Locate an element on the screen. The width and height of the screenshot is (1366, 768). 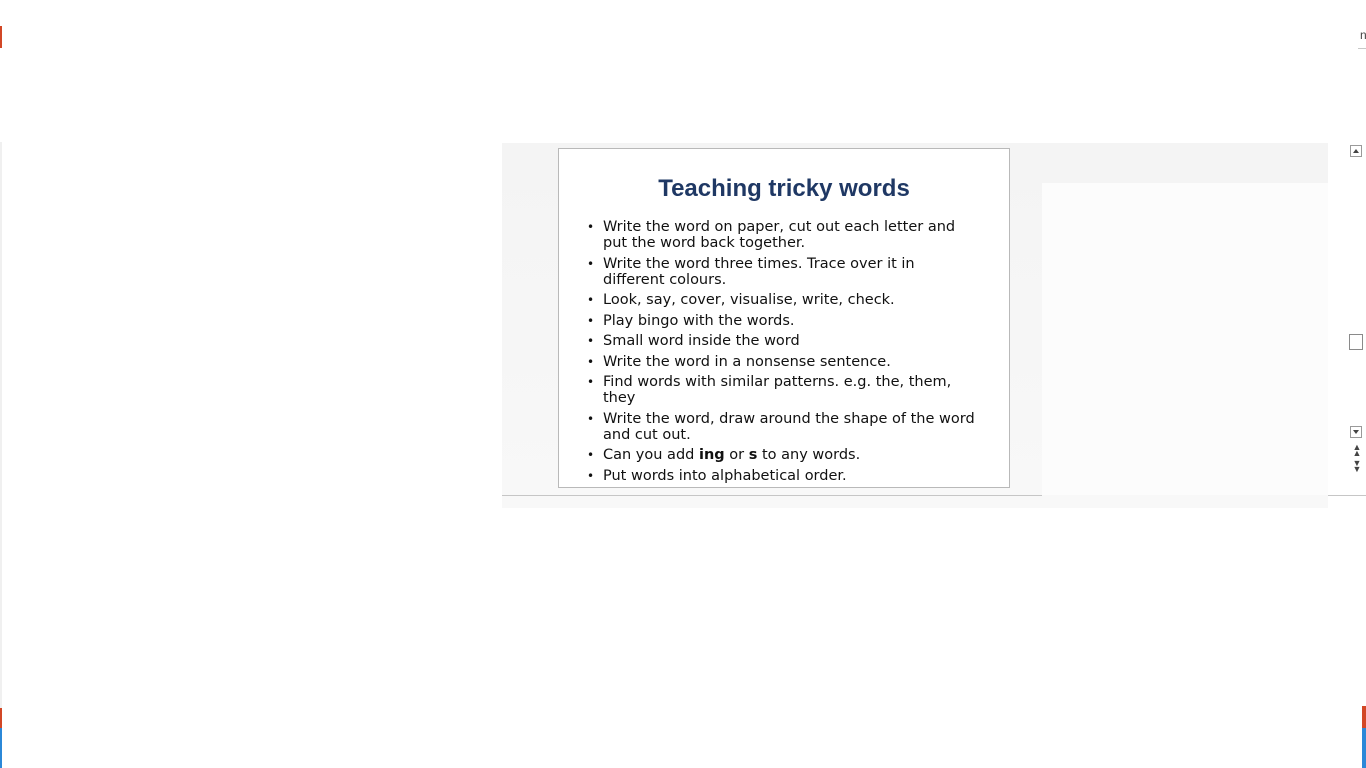
bullet-item: • Put words into alphabetical order. is located at coordinates (780, 476).